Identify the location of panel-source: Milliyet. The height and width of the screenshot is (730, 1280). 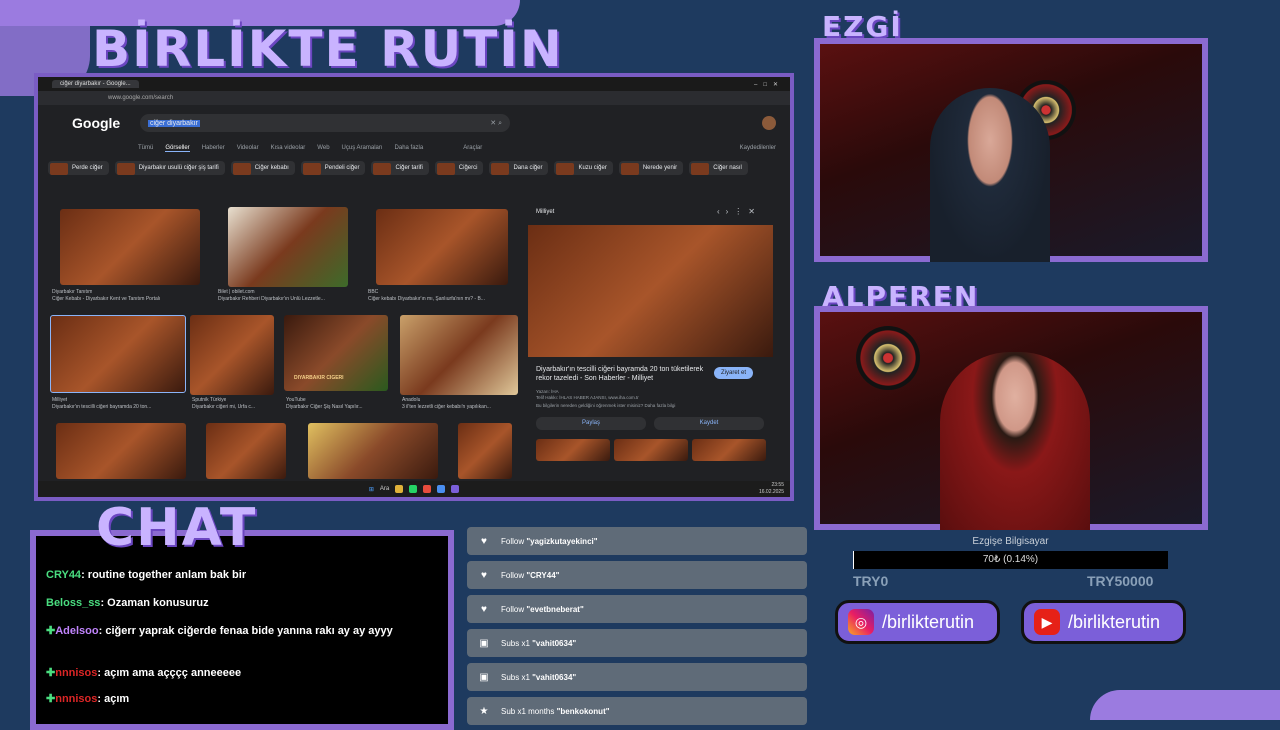
(545, 212).